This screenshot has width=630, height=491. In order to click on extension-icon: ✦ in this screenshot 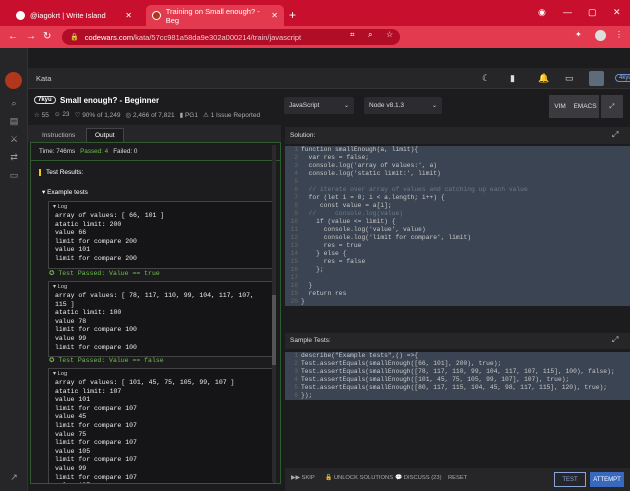, I will do `click(578, 34)`.